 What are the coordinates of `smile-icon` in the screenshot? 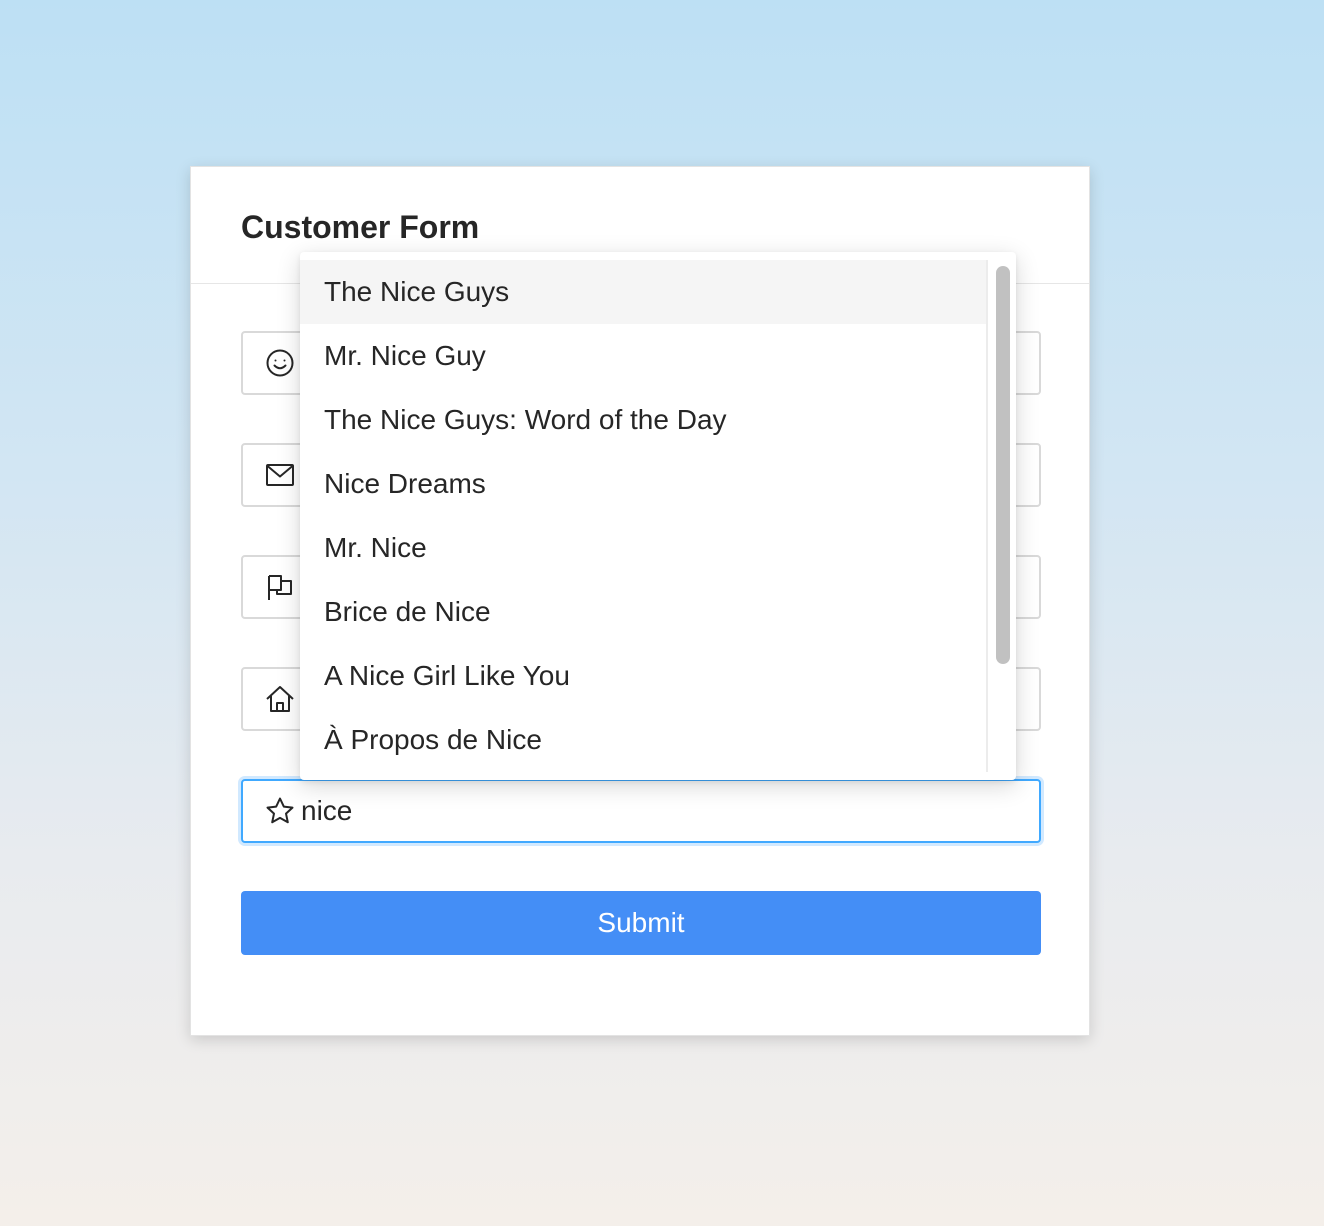 It's located at (280, 363).